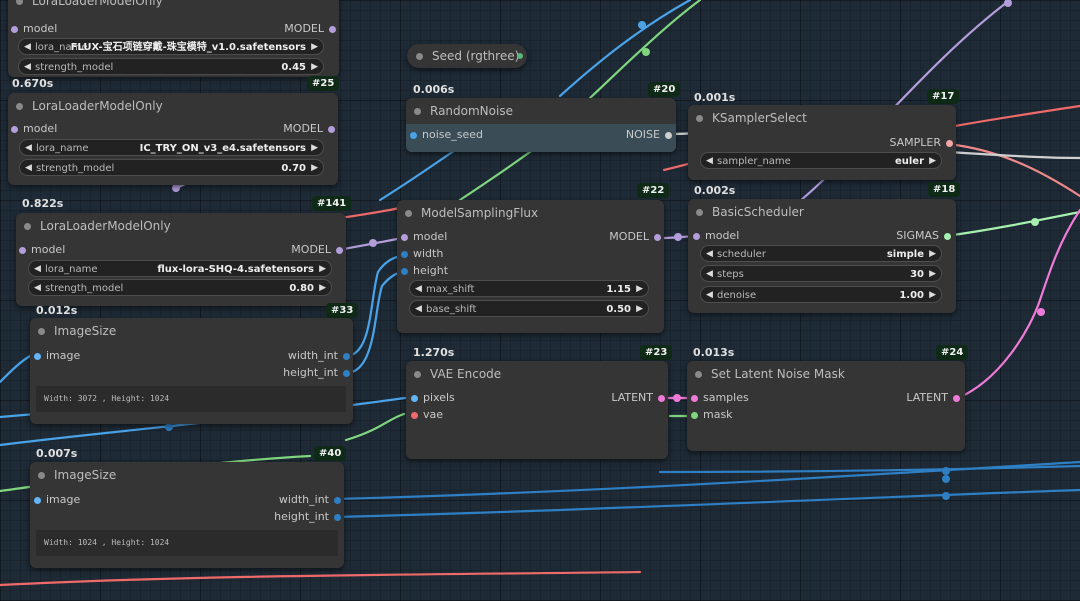 This screenshot has width=1080, height=601. What do you see at coordinates (537, 410) in the screenshot?
I see `node-vae-encode-23: VAE Encode pixels vae LATENT` at bounding box center [537, 410].